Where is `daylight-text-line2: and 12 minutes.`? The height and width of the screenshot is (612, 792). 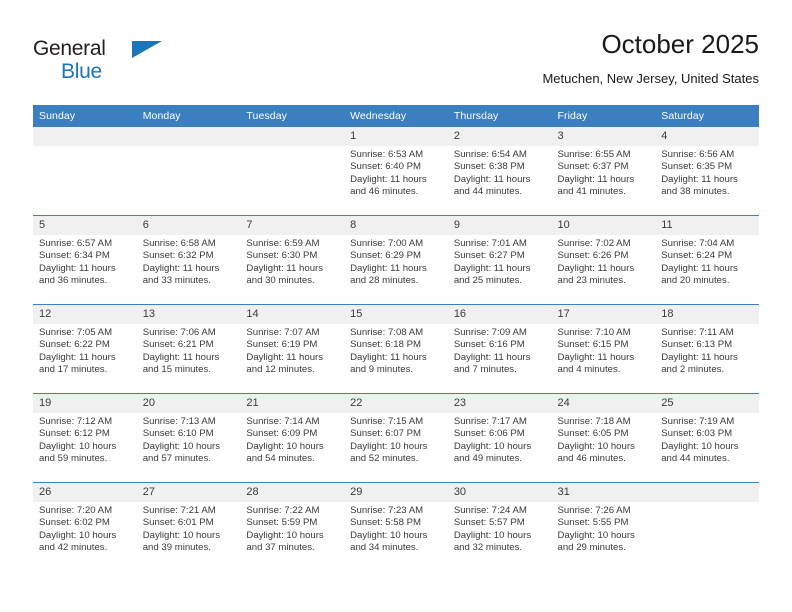 daylight-text-line2: and 12 minutes. is located at coordinates (280, 370).